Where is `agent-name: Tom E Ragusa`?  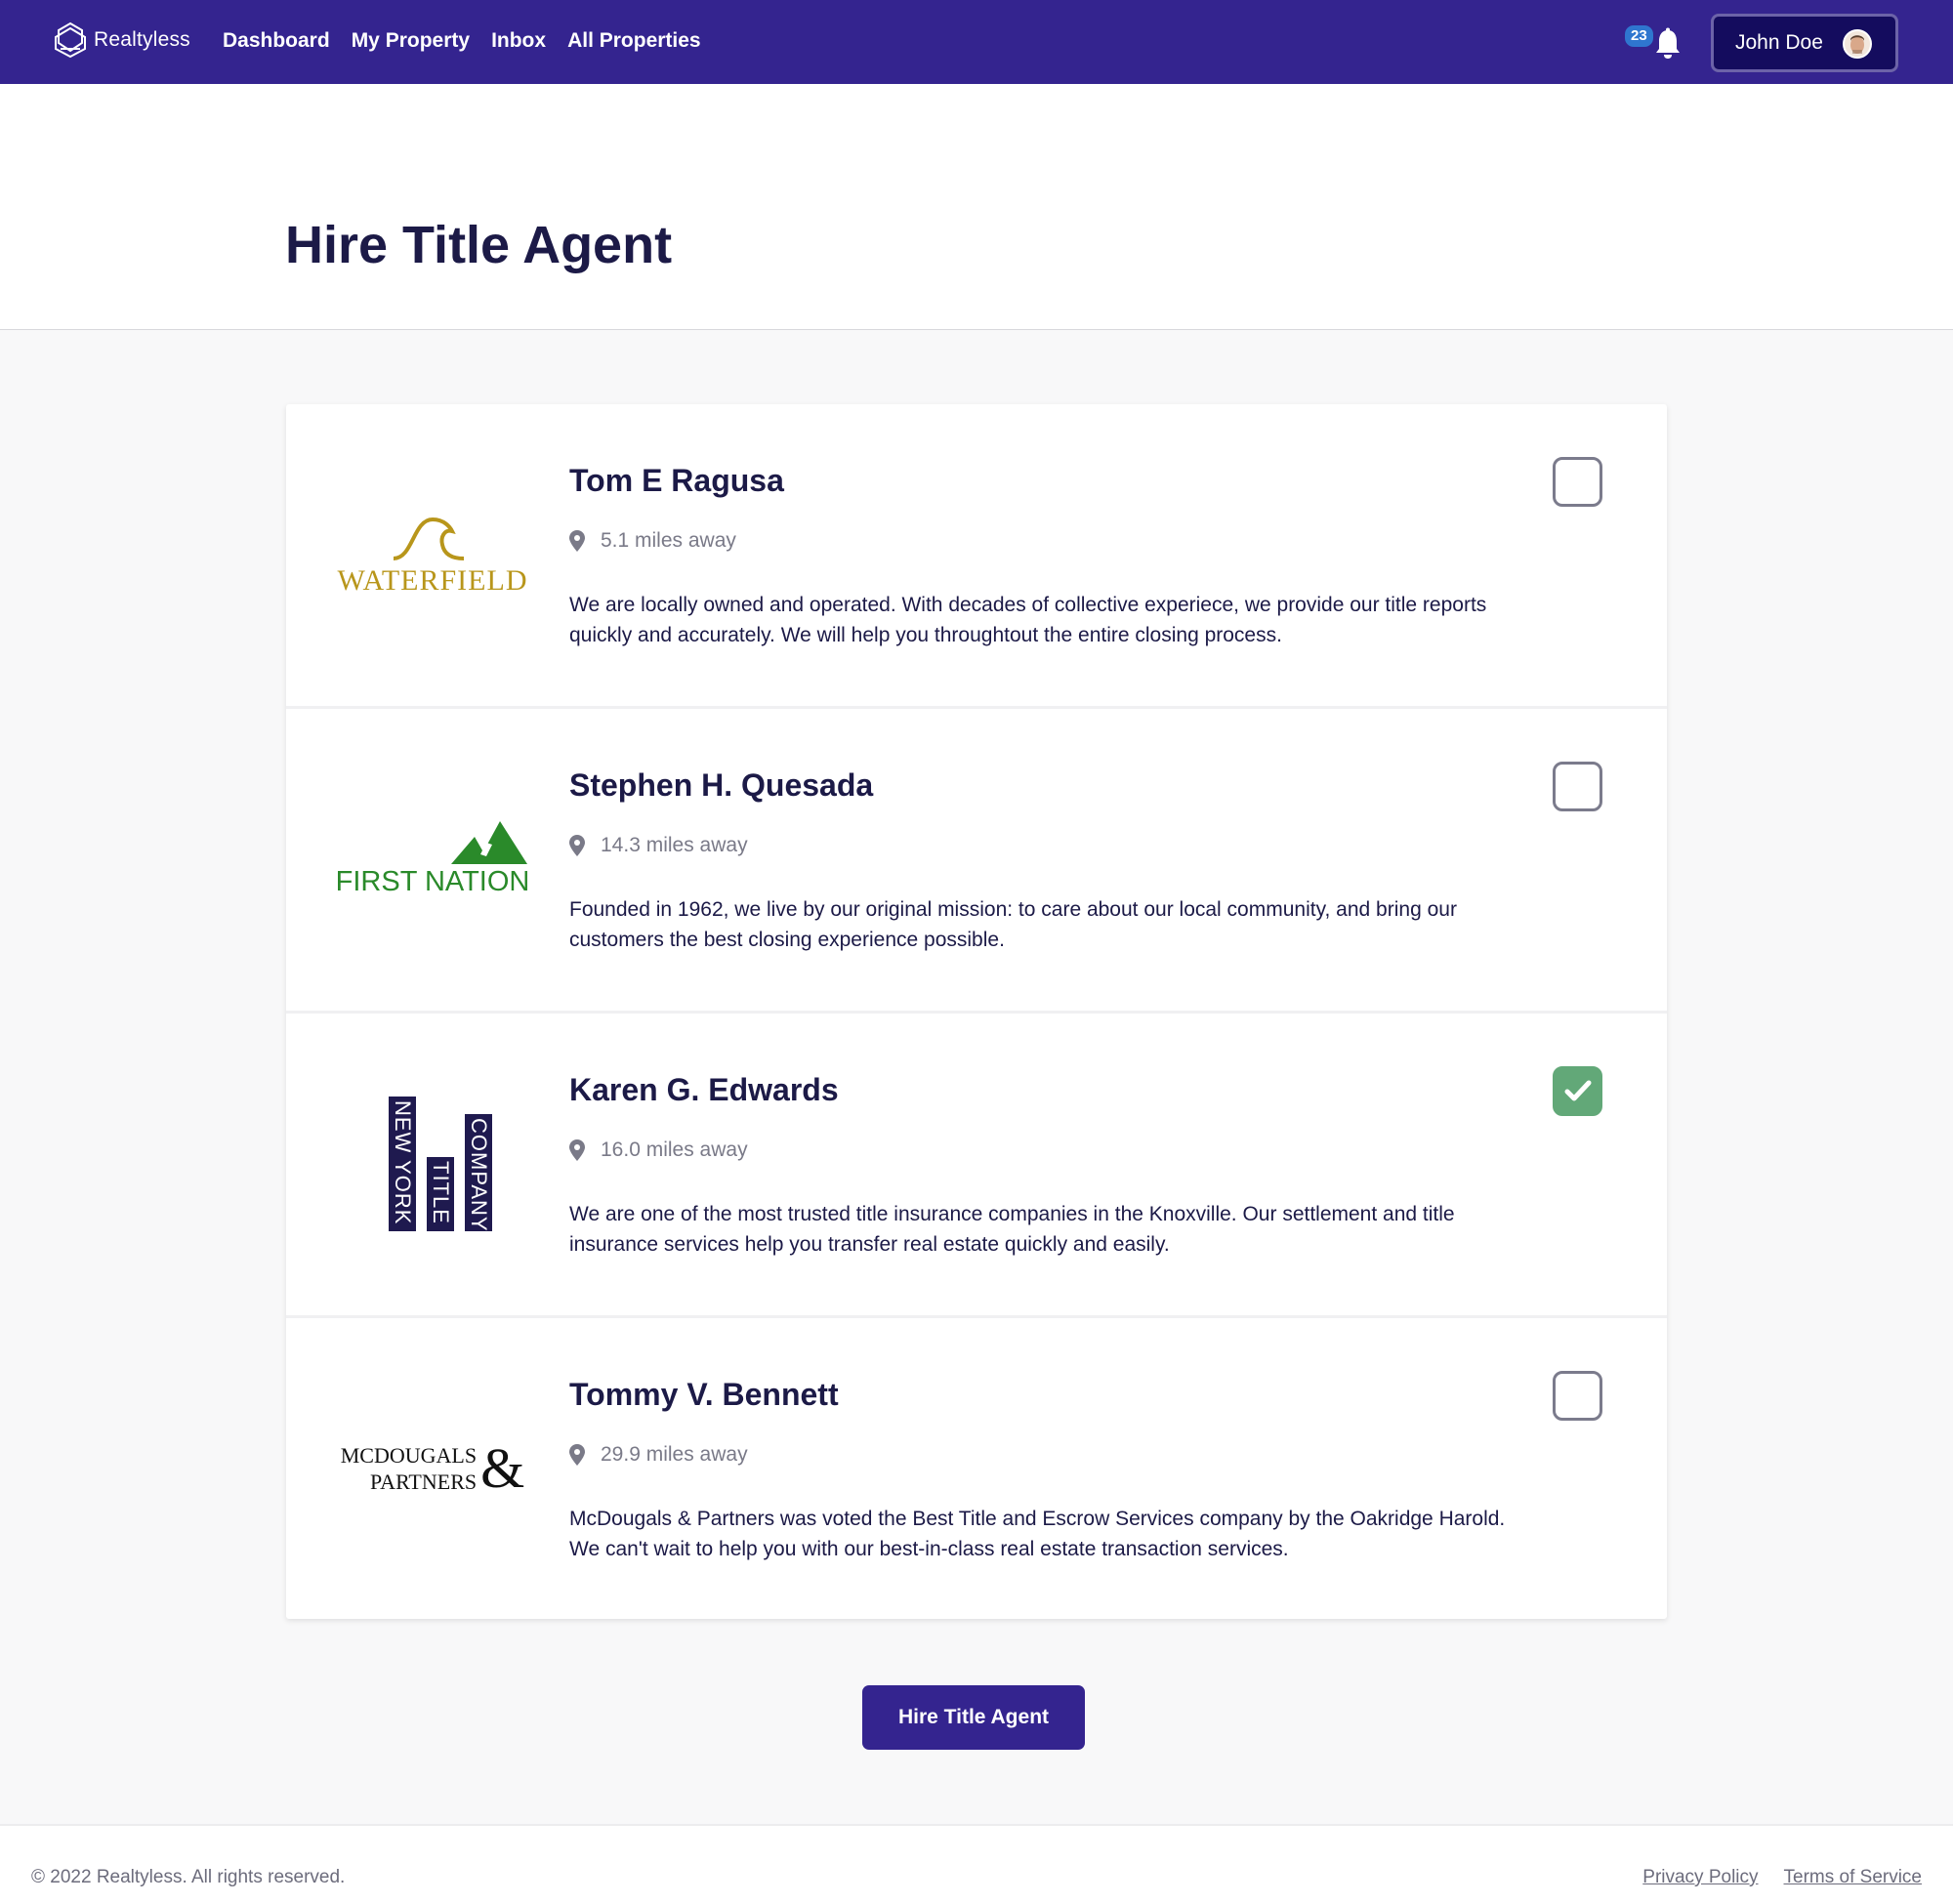 agent-name: Tom E Ragusa is located at coordinates (676, 480).